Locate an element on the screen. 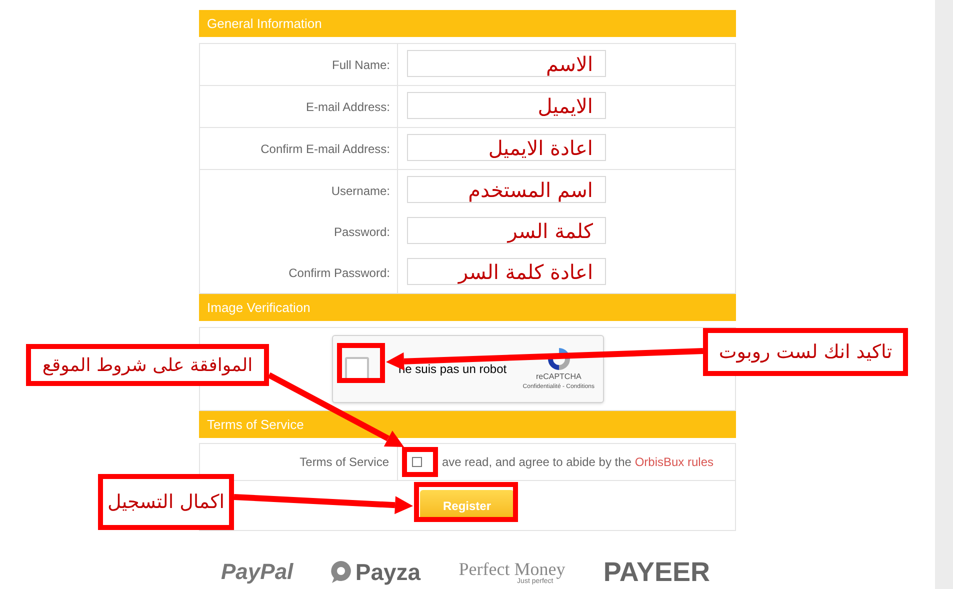 This screenshot has width=953, height=589. field-label: Confirm E-mail Address: is located at coordinates (325, 149).